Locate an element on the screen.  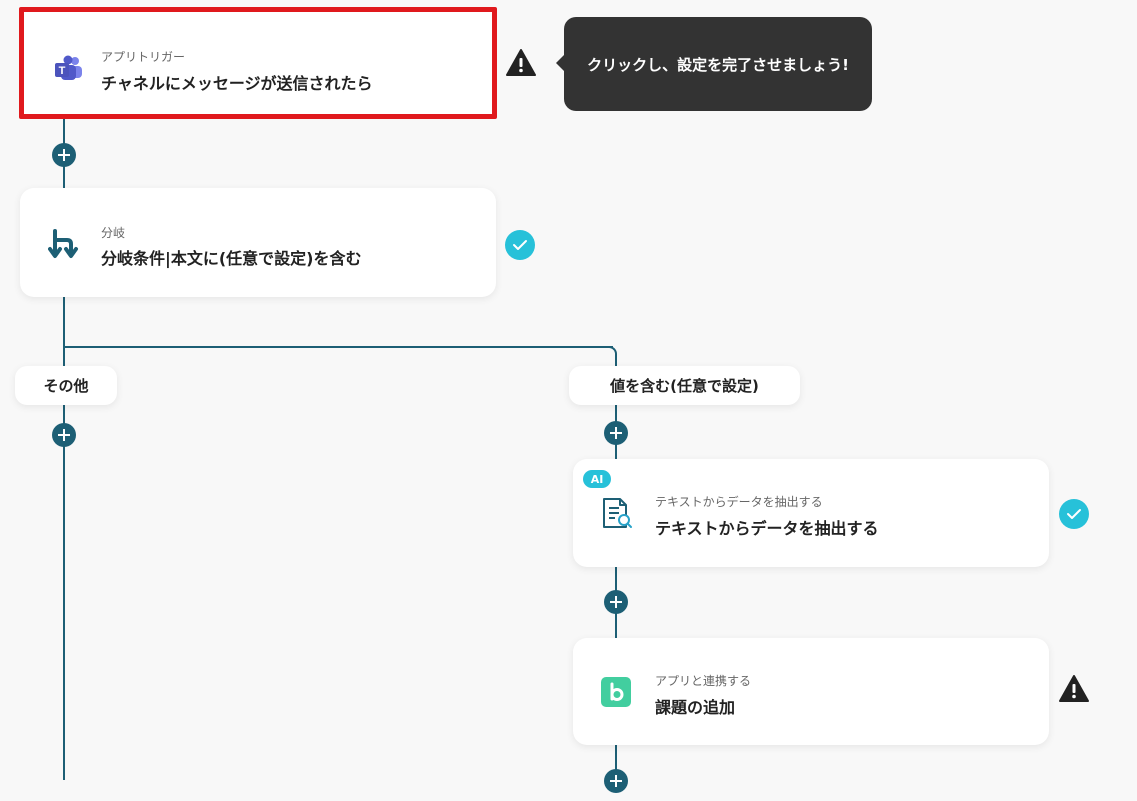
tooltip-text: クリックし、設定を完了させましょう! is located at coordinates (718, 64).